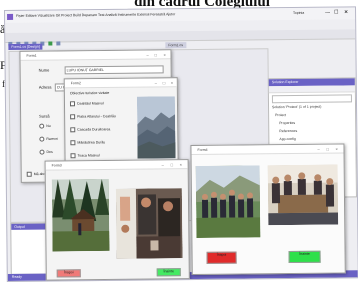 The height and width of the screenshot is (282, 358). What do you see at coordinates (45, 87) in the screenshot?
I see `address-label: Adresa` at bounding box center [45, 87].